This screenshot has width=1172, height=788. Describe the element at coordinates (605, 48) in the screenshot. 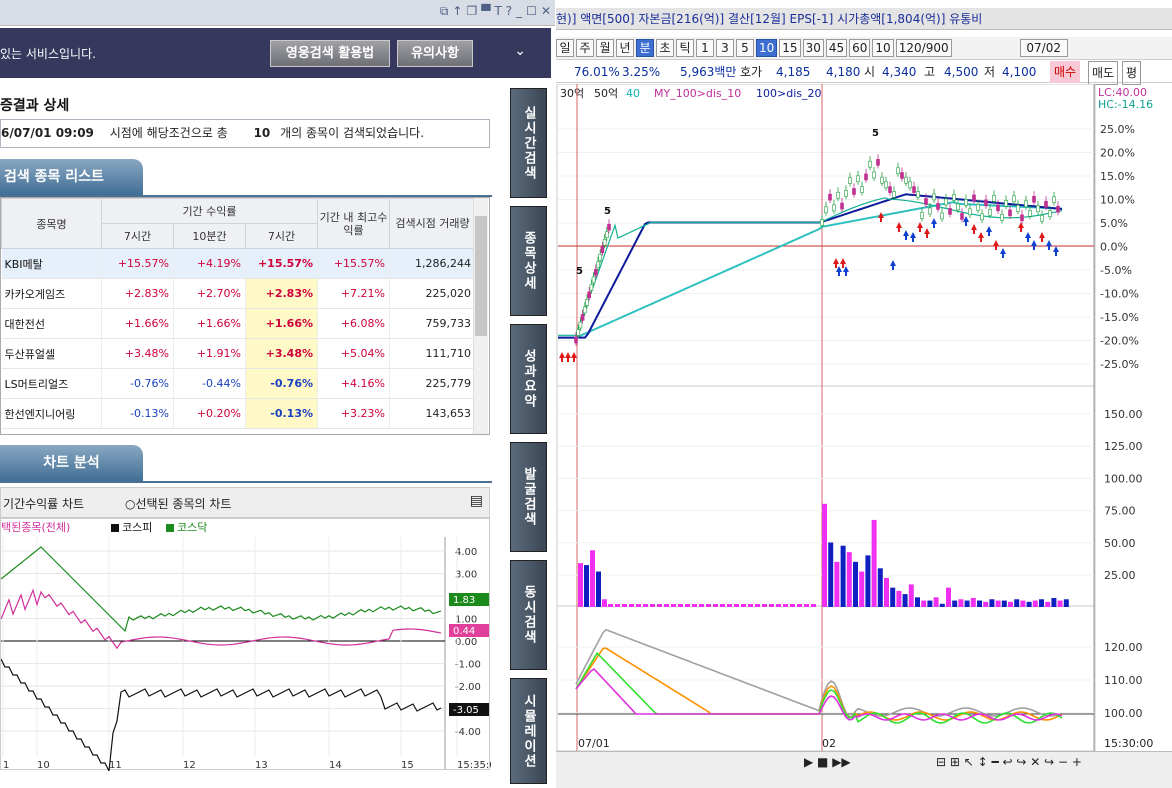

I see `toolbar-btn-2: 월` at that location.